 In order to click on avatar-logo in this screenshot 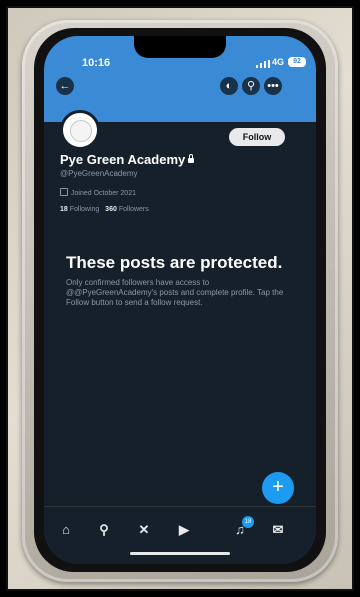, I will do `click(81, 131)`.